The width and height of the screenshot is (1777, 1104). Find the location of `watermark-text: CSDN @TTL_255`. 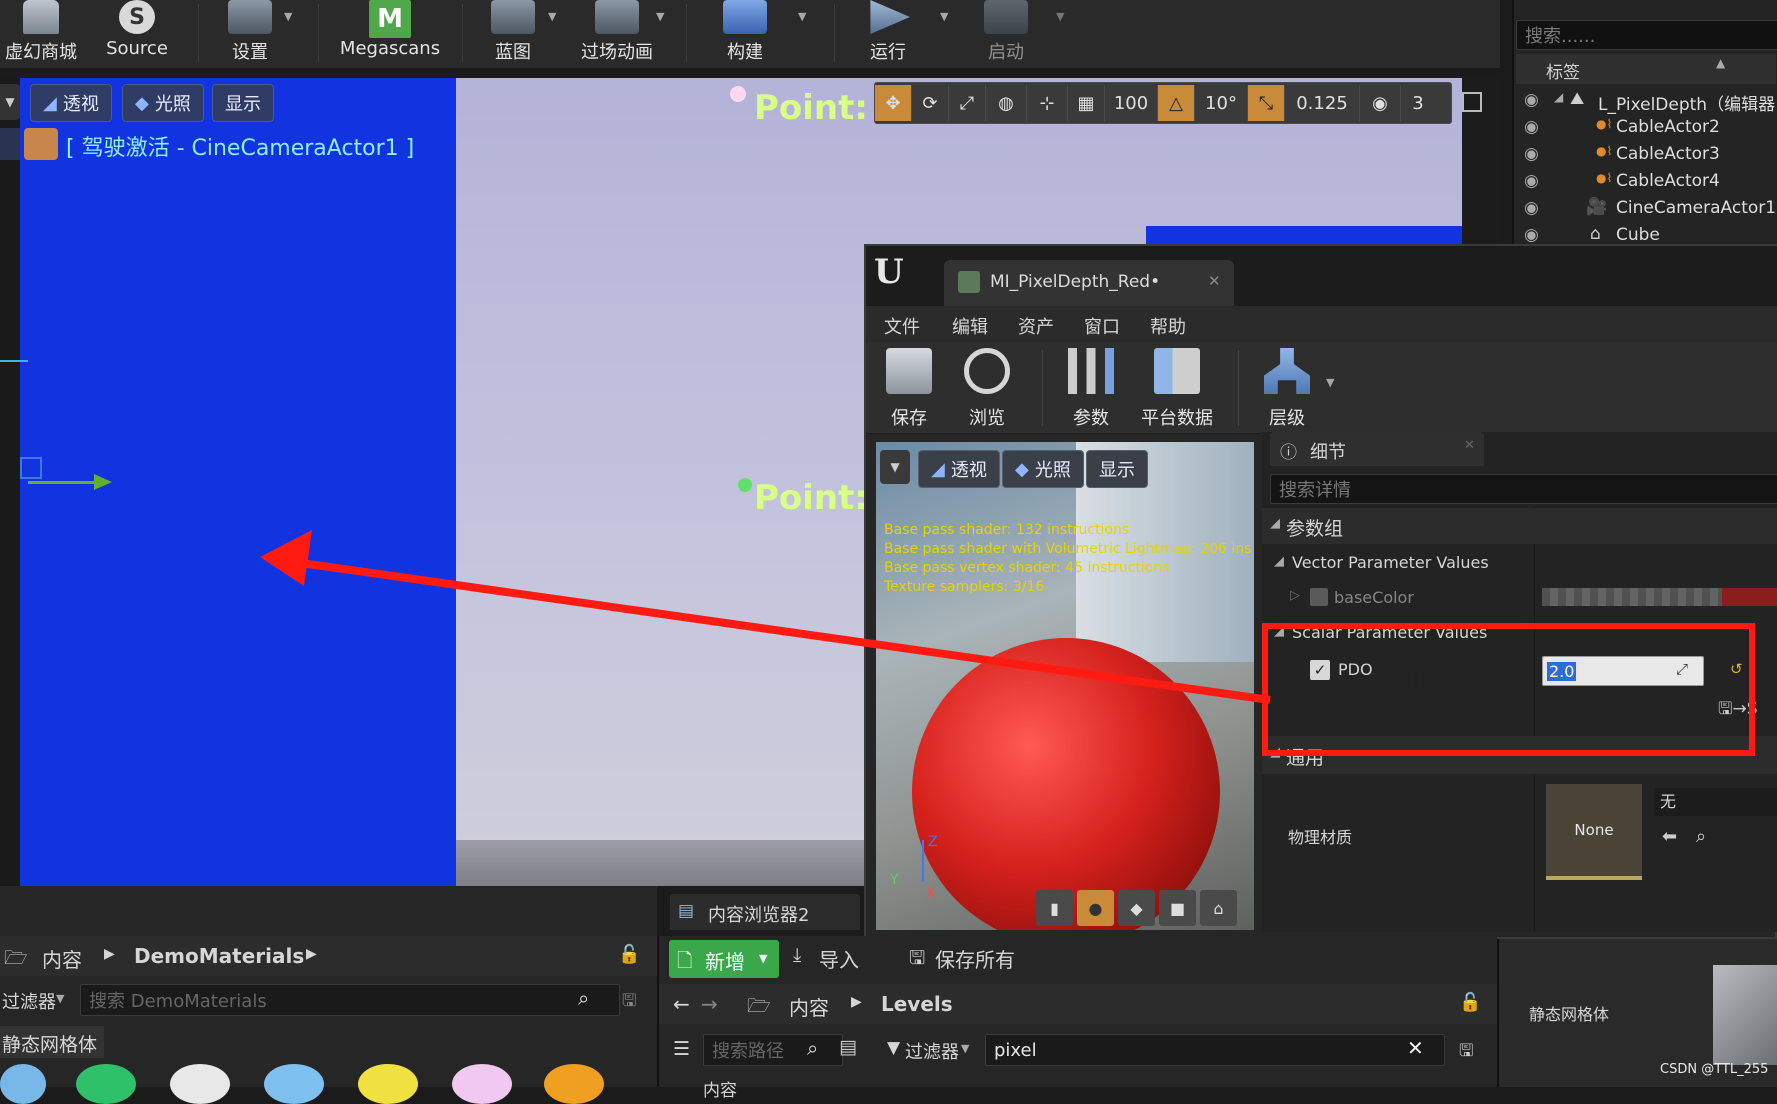

watermark-text: CSDN @TTL_255 is located at coordinates (1714, 1069).